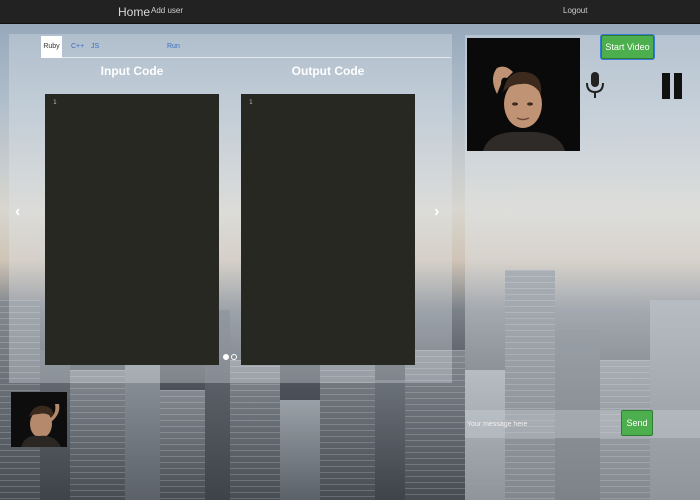 This screenshot has width=700, height=500. What do you see at coordinates (173, 47) in the screenshot?
I see `run-button: Run` at bounding box center [173, 47].